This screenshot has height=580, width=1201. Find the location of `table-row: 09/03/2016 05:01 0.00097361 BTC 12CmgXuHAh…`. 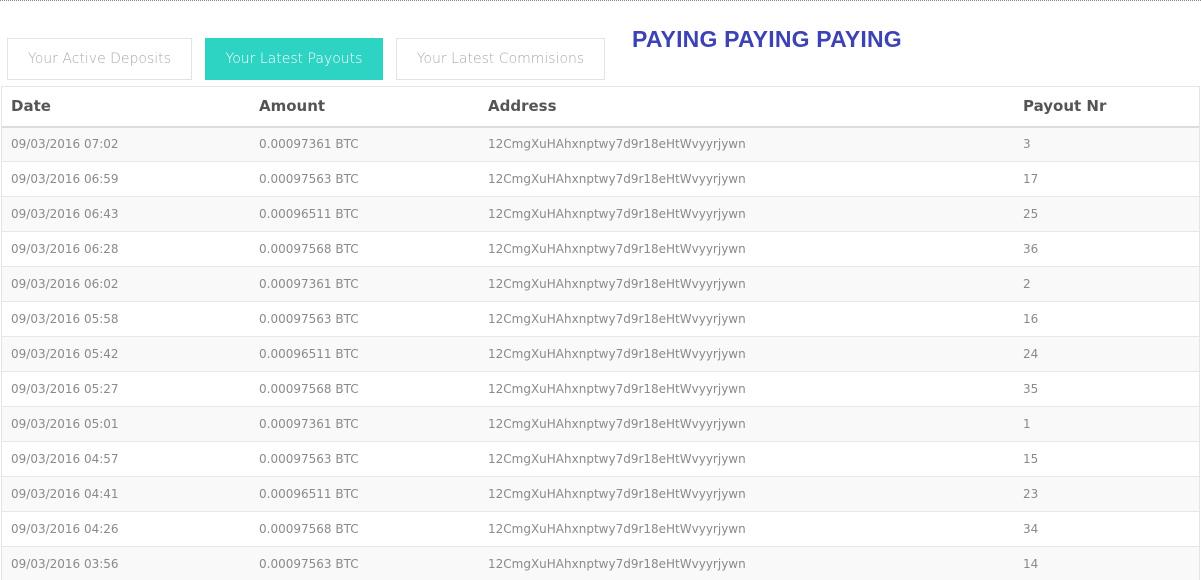

table-row: 09/03/2016 05:01 0.00097361 BTC 12CmgXuHAh… is located at coordinates (600, 424).